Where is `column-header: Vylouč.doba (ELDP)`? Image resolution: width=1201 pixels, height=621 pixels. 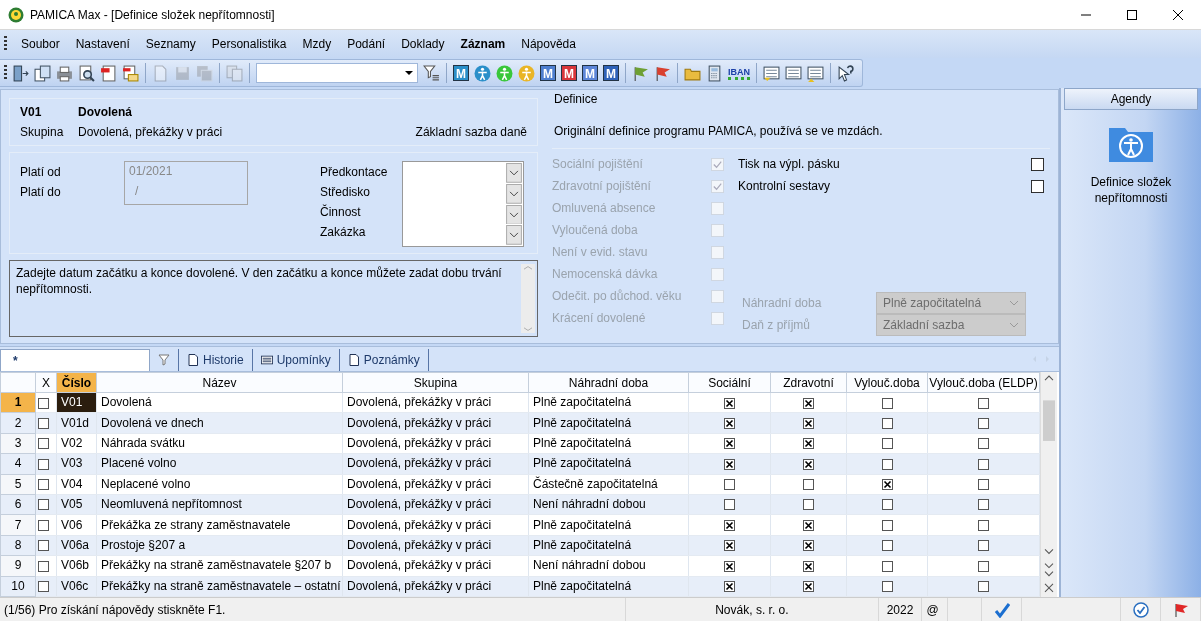 column-header: Vylouč.doba (ELDP) is located at coordinates (983, 382).